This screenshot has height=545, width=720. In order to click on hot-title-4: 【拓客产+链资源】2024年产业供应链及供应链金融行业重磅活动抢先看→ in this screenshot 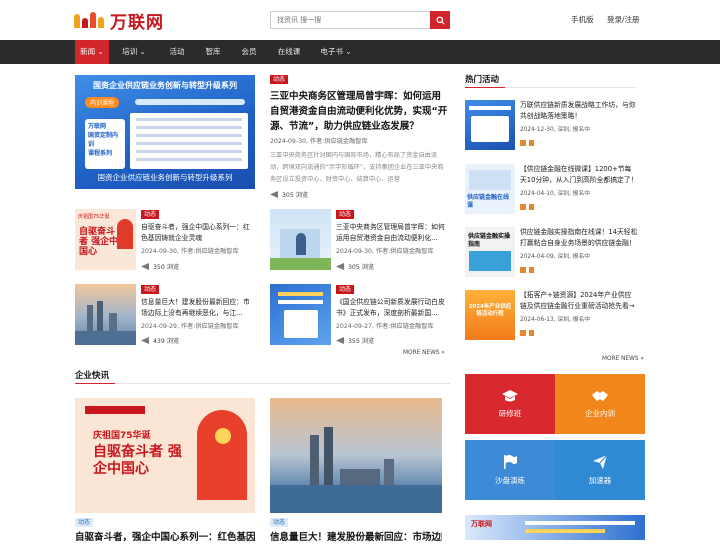, I will do `click(579, 301)`.